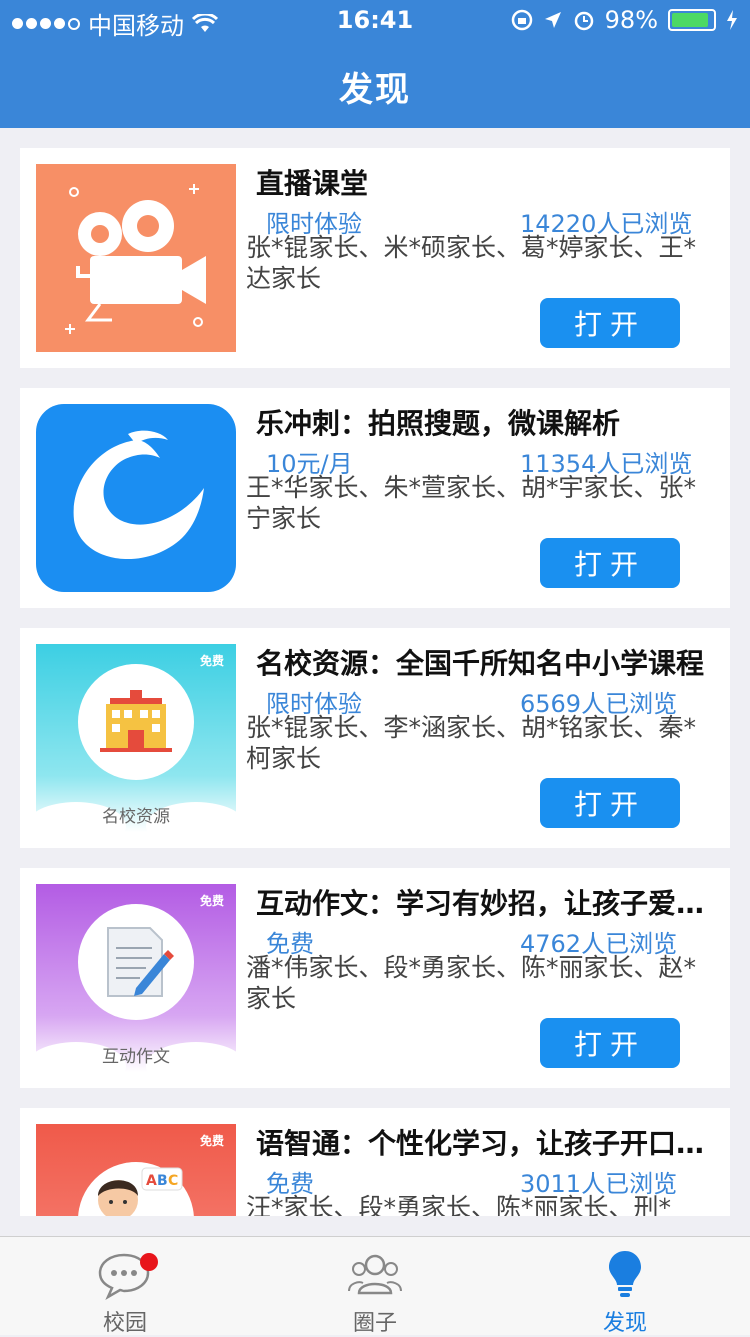  I want to click on card-parents: 汪*家长、段*勇家长、陈*丽家长、刑*, so click(459, 1204).